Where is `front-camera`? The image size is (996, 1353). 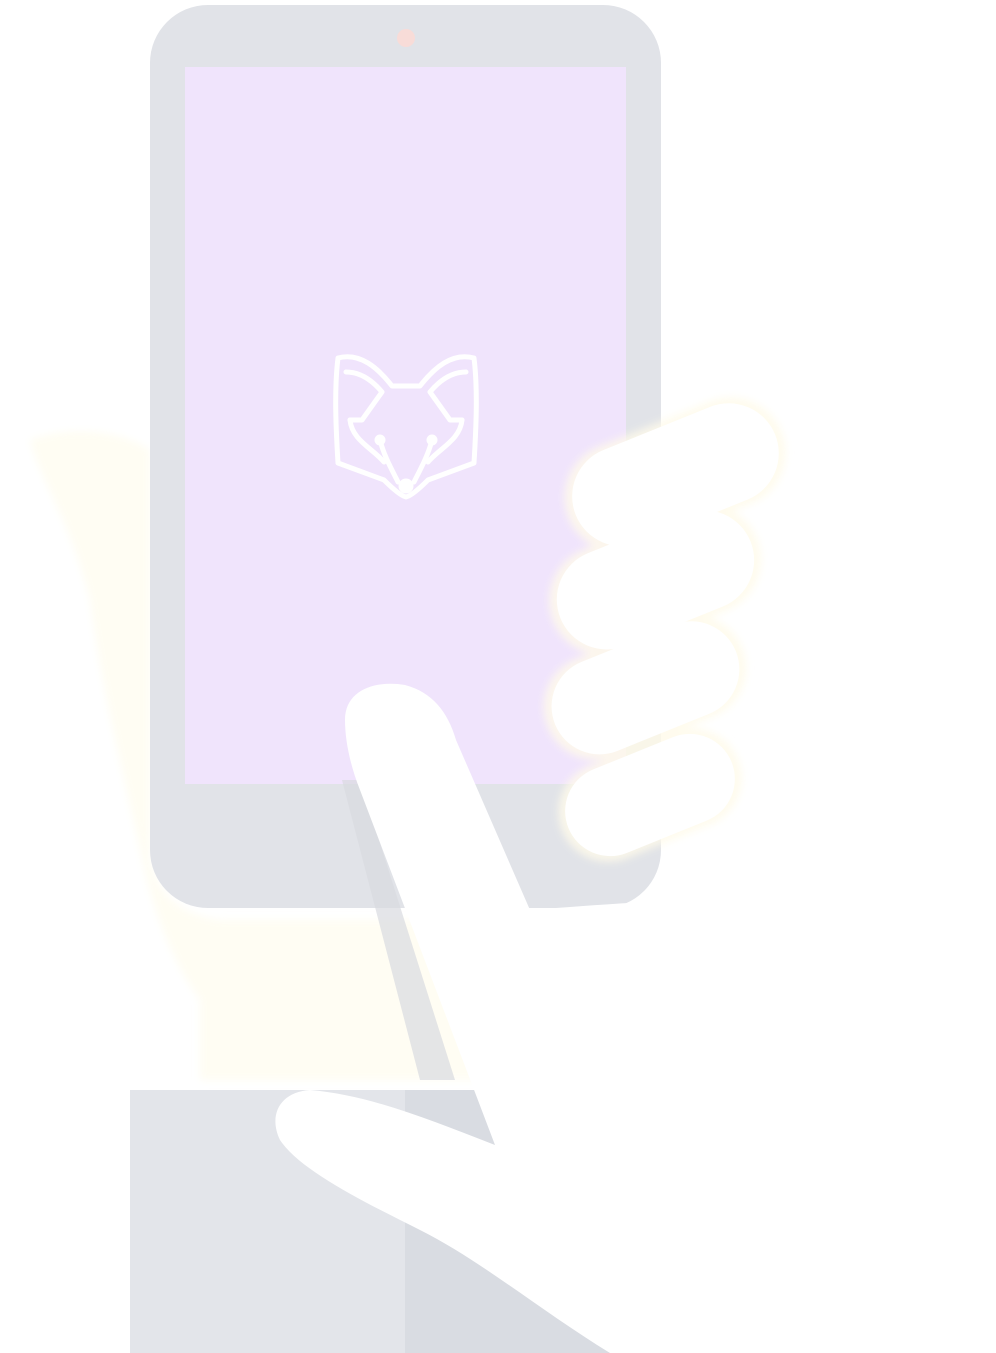 front-camera is located at coordinates (406, 38).